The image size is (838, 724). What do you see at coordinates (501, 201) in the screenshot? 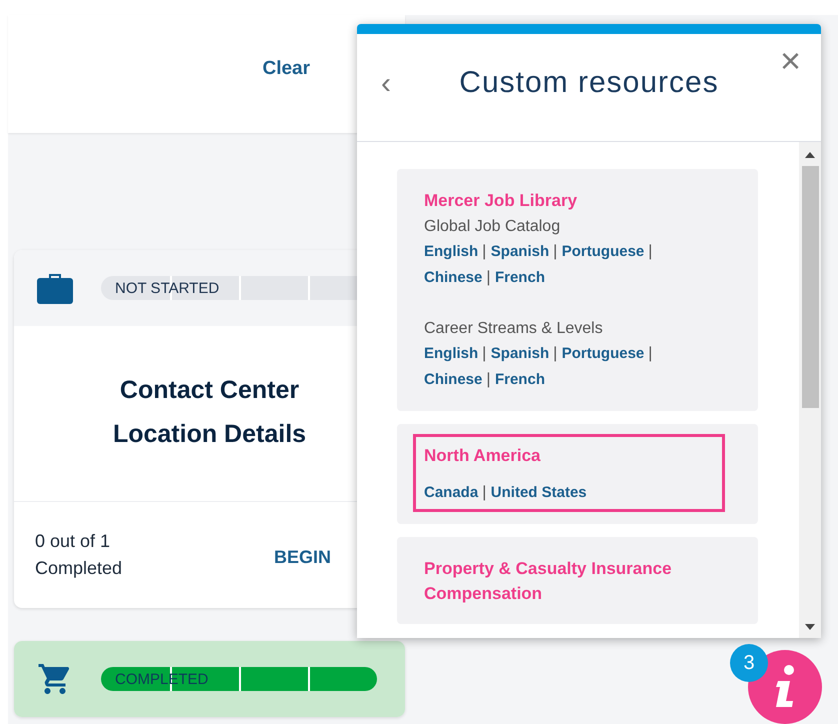
I see `section-title: Mercer Job Library` at bounding box center [501, 201].